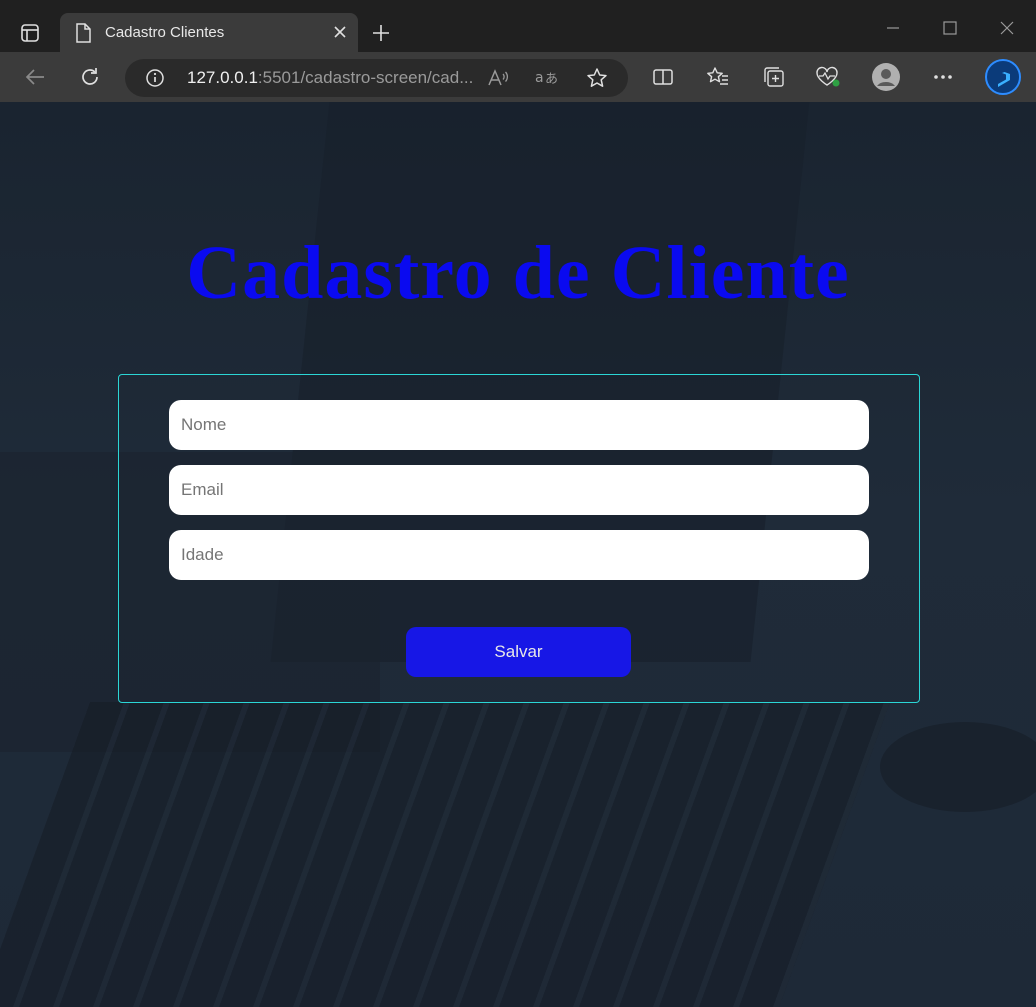 This screenshot has width=1036, height=1007. What do you see at coordinates (539, 78) in the screenshot?
I see `svg-text: a` at bounding box center [539, 78].